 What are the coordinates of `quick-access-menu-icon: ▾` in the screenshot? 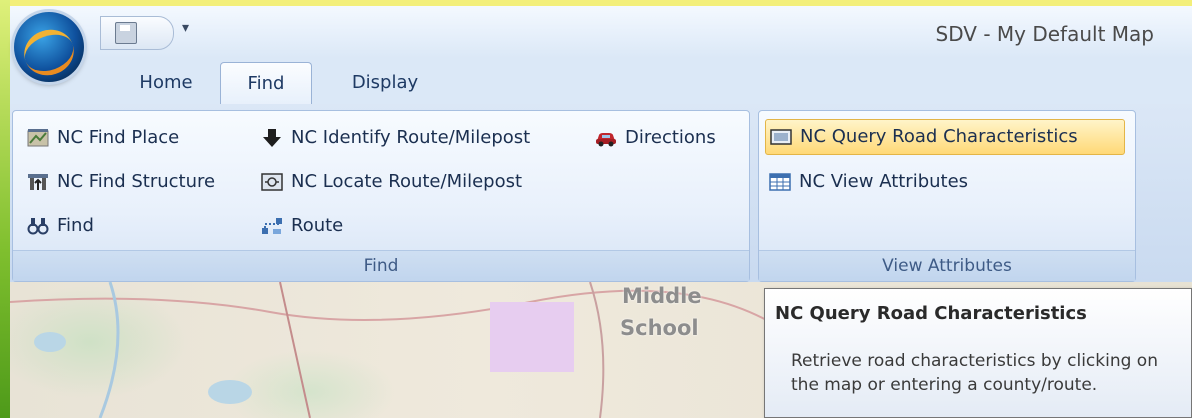 It's located at (185, 28).